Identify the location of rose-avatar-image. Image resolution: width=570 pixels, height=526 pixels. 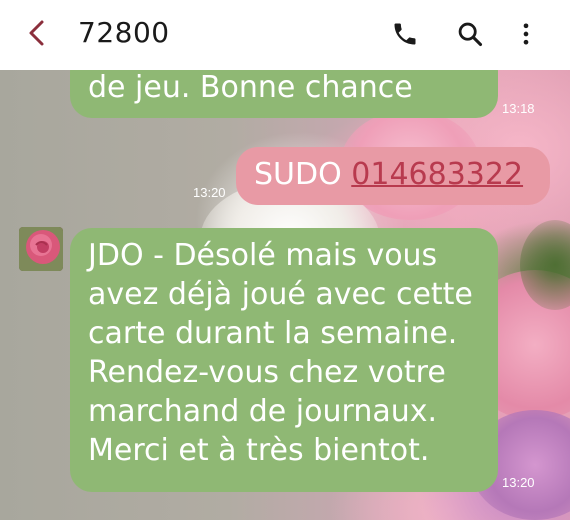
(41, 249).